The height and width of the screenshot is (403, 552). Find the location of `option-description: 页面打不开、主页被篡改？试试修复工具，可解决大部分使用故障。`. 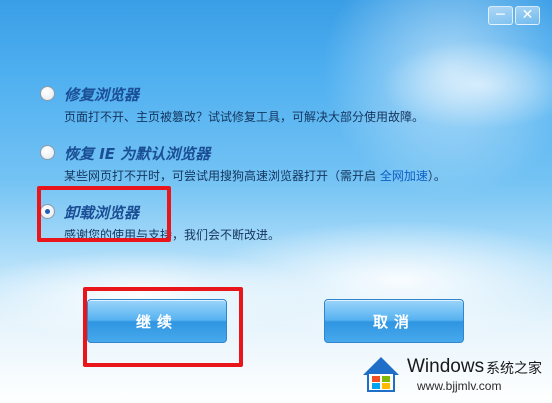

option-description: 页面打不开、主页被篡改？试试修复工具，可解决大部分使用故障。 is located at coordinates (244, 117).